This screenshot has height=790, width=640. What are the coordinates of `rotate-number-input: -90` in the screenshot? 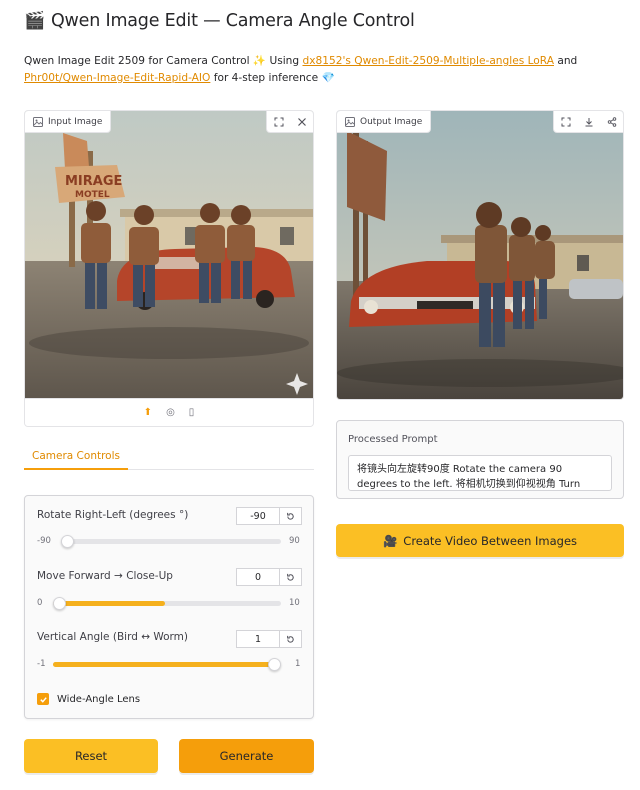 It's located at (258, 516).